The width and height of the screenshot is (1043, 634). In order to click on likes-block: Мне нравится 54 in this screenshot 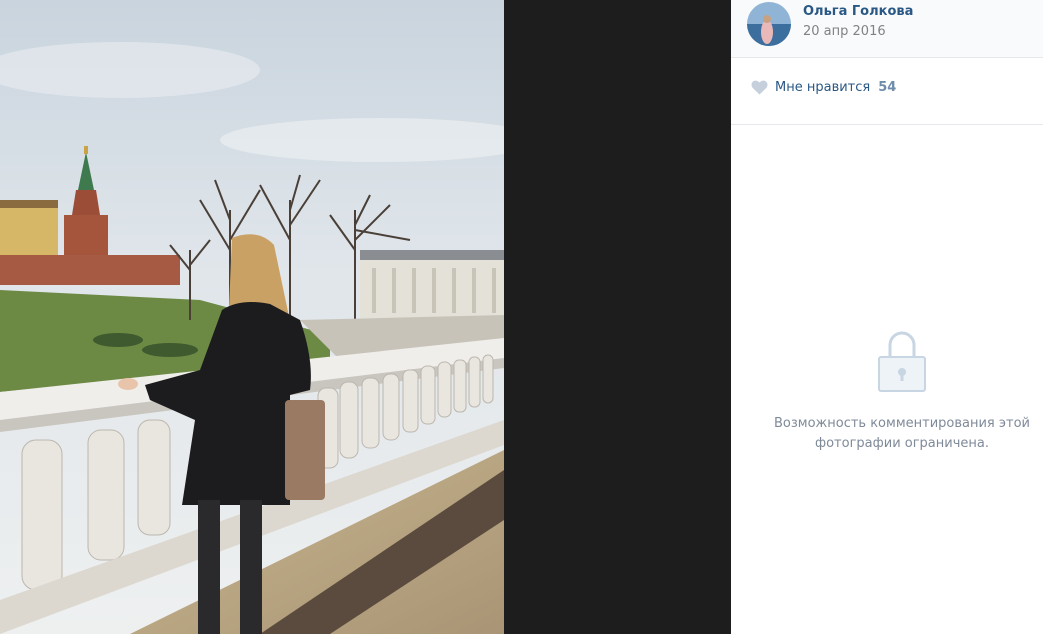, I will do `click(887, 91)`.